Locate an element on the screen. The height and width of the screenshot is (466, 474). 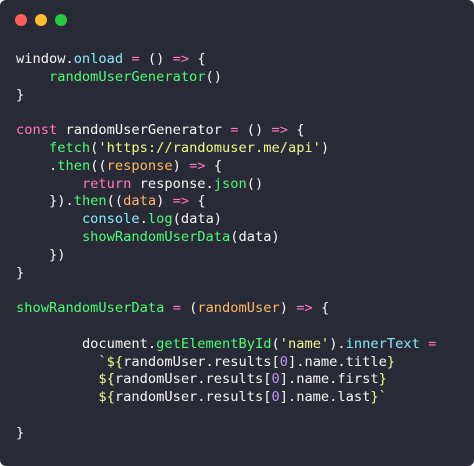
code-token-default: }) is located at coordinates (57, 254).